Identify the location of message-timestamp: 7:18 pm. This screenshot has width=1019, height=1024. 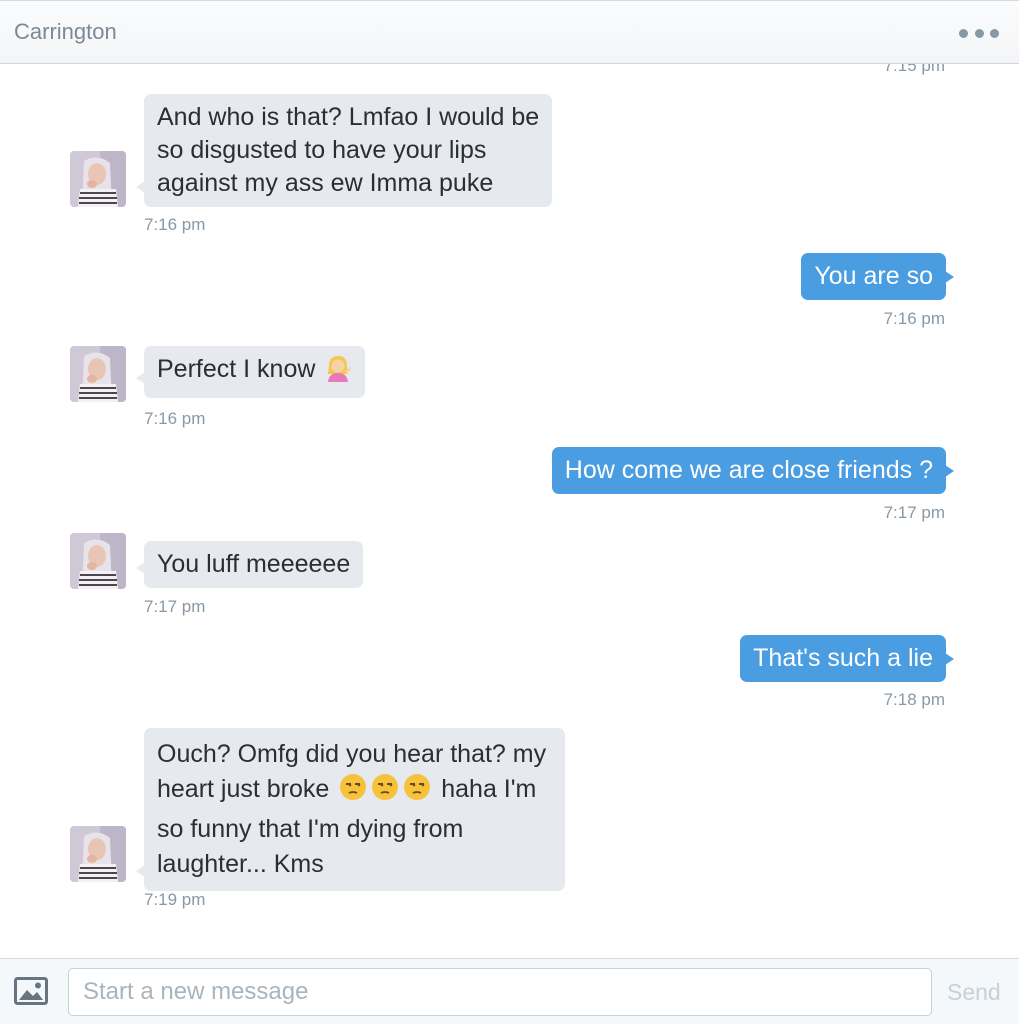
(914, 699).